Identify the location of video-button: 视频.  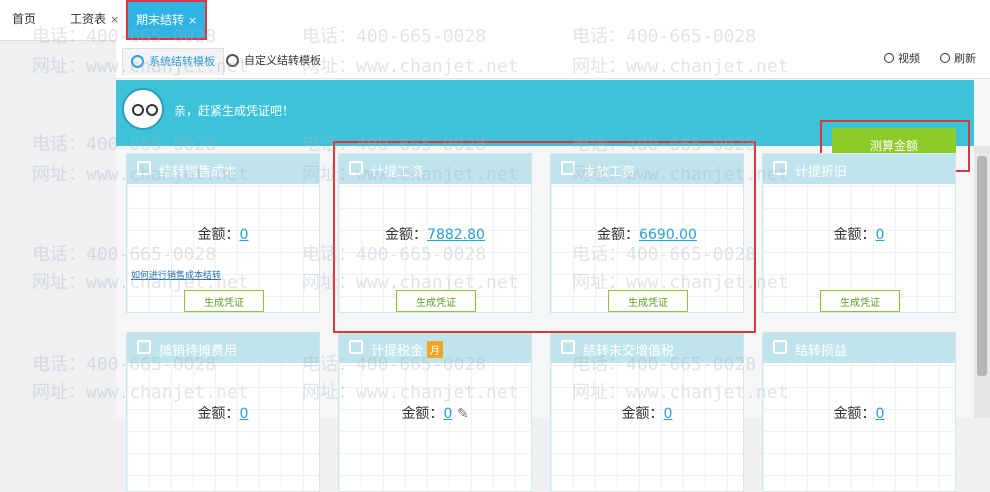
(902, 58).